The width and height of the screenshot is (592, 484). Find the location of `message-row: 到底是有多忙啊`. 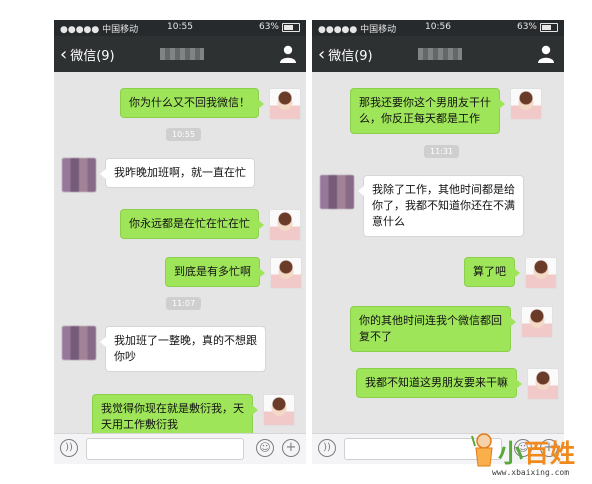

message-row: 到底是有多忙啊 is located at coordinates (233, 273).